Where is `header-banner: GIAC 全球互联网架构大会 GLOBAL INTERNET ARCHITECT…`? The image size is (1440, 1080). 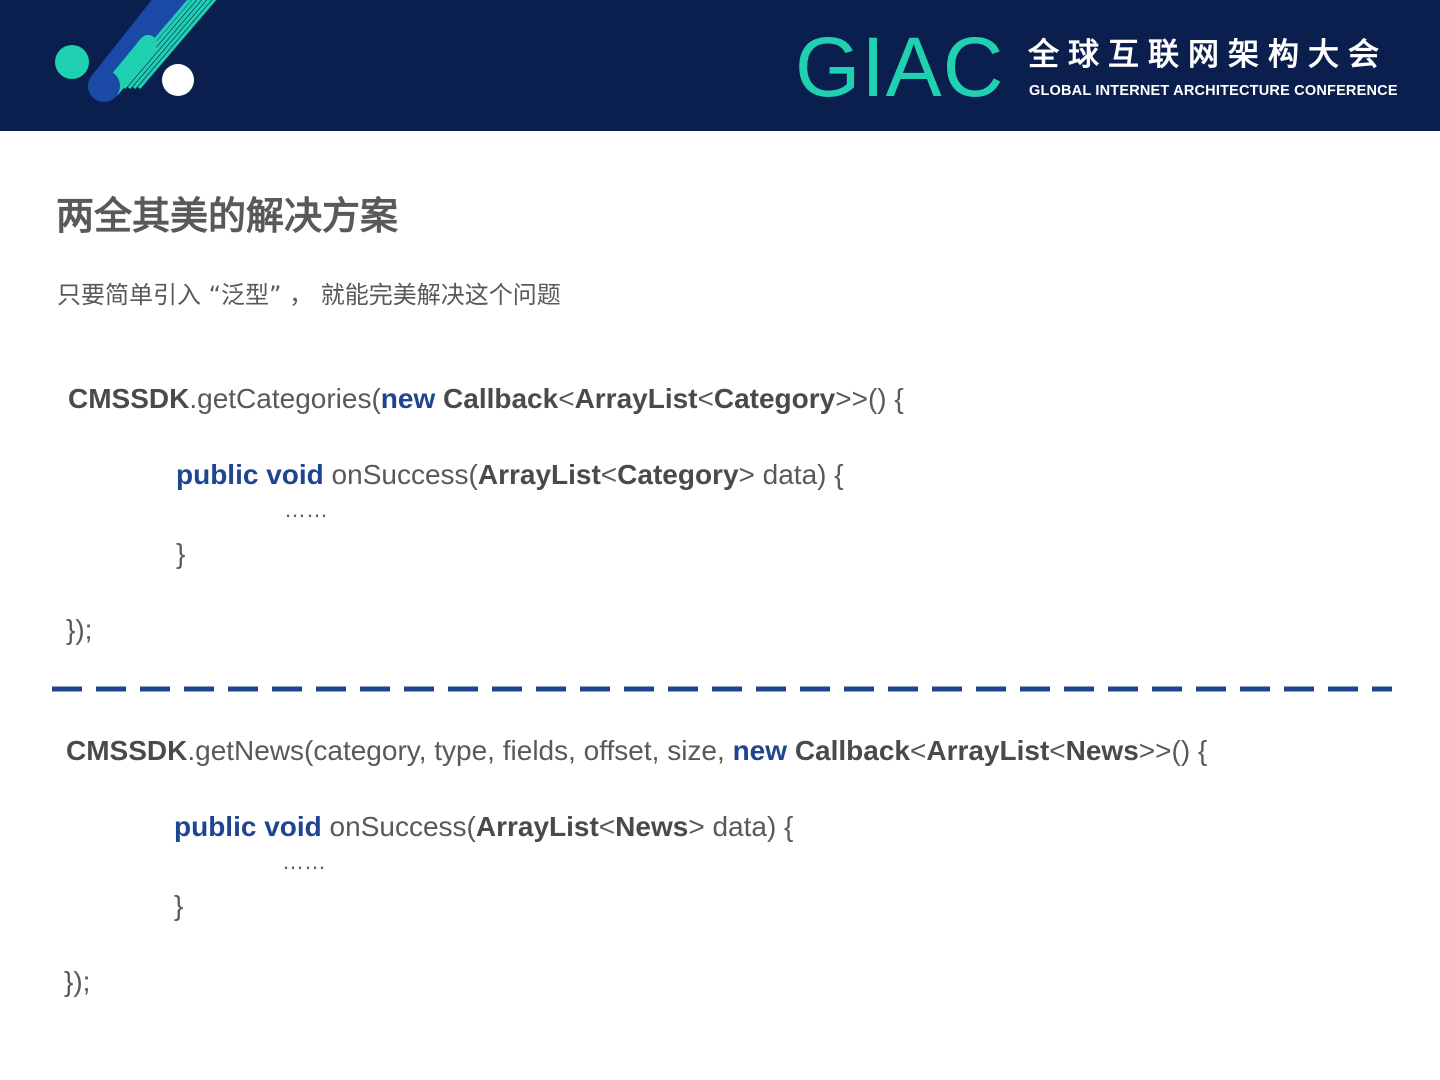
header-banner: GIAC 全球互联网架构大会 GLOBAL INTERNET ARCHITECT… is located at coordinates (720, 65).